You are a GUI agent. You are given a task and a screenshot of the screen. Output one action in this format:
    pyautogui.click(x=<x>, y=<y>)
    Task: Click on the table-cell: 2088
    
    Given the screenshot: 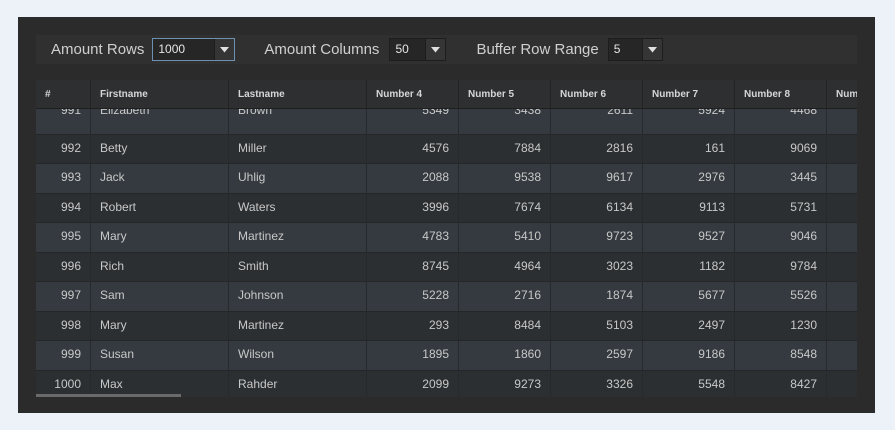 What is the action you would take?
    pyautogui.click(x=413, y=178)
    